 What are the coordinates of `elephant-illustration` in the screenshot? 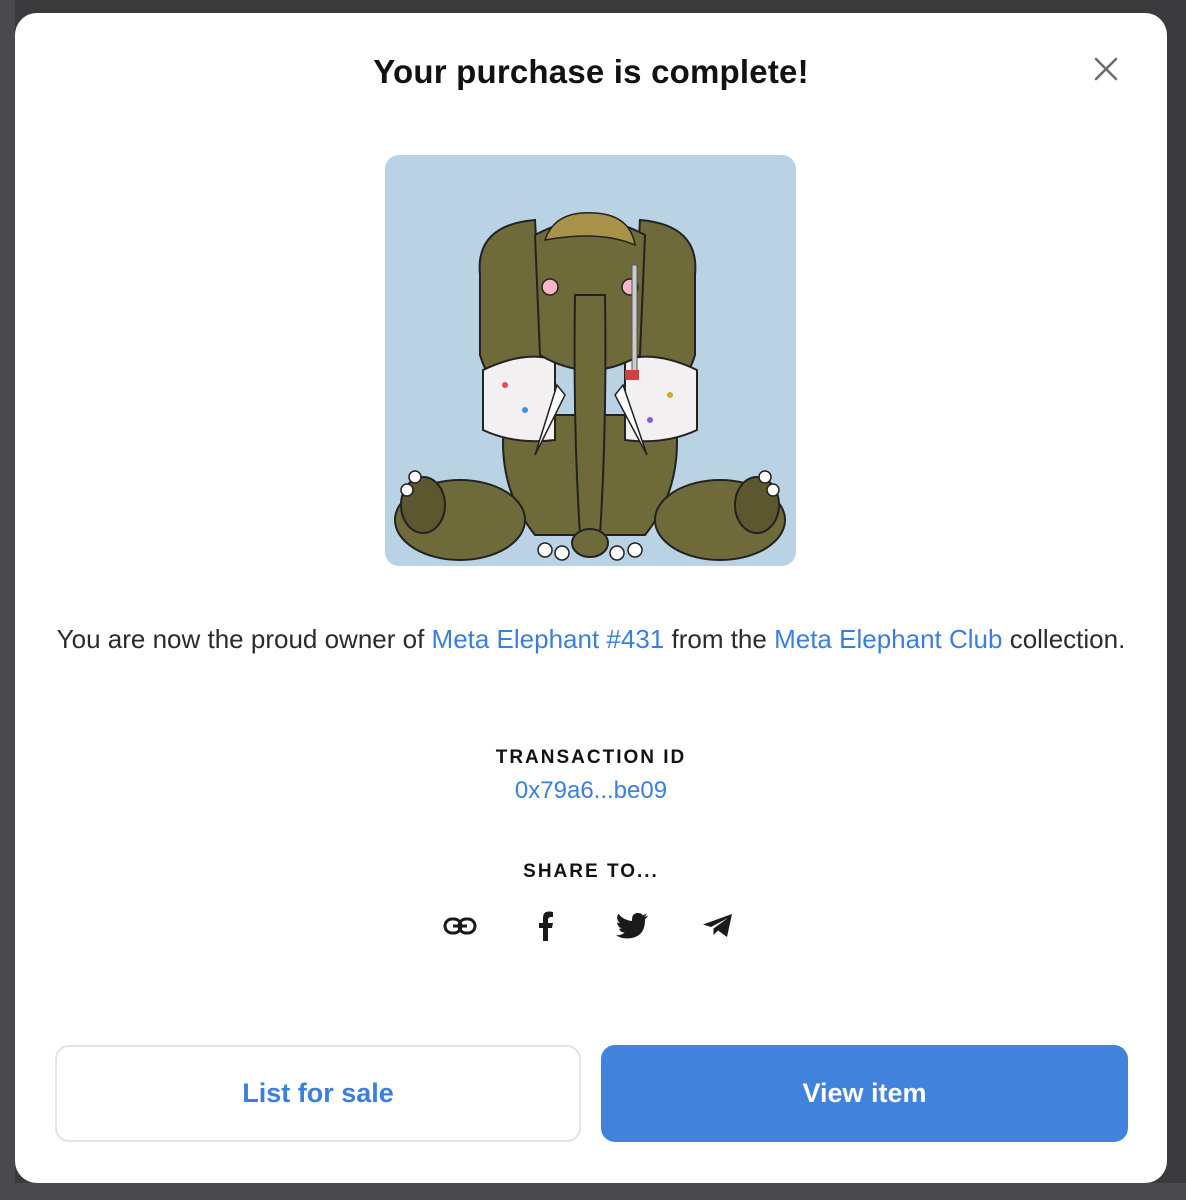 It's located at (590, 386).